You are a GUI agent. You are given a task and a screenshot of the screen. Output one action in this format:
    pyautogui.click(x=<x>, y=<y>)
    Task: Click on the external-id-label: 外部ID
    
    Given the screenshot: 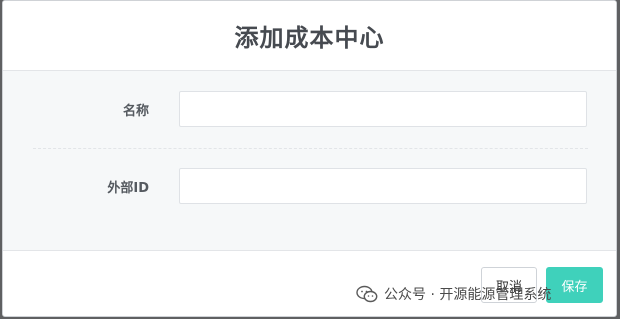 What is the action you would take?
    pyautogui.click(x=128, y=188)
    